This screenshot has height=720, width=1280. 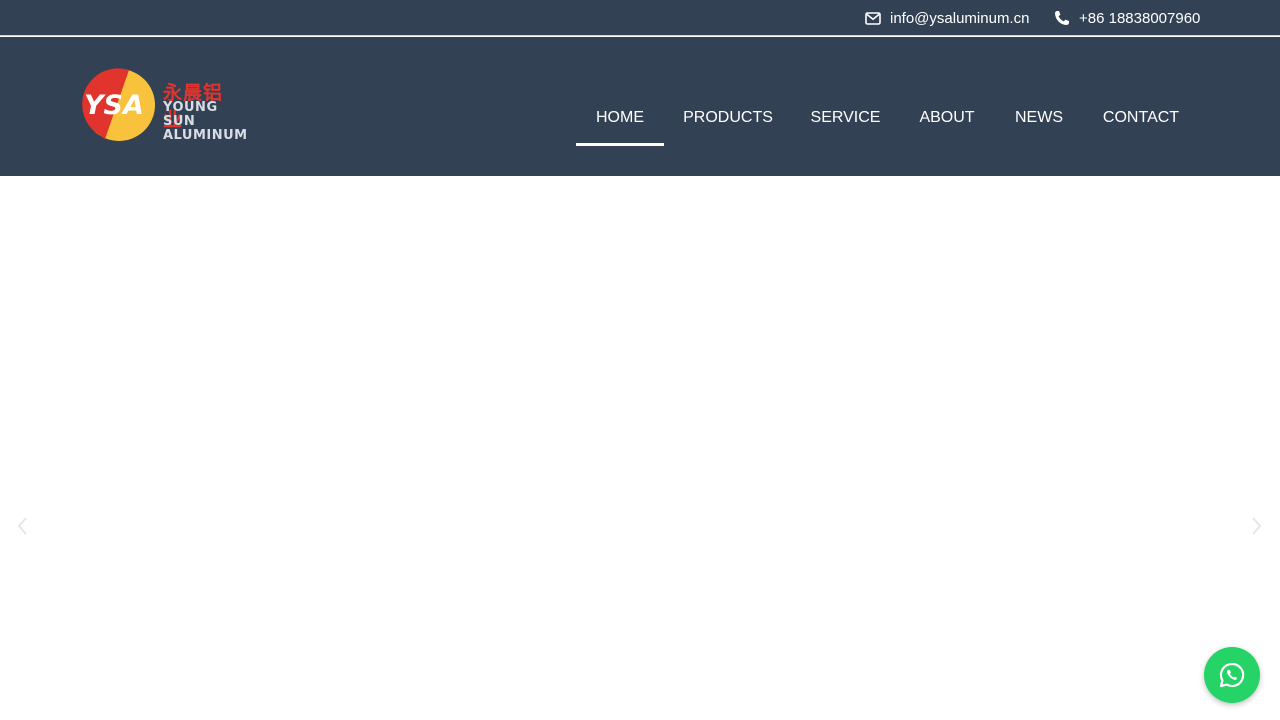 I want to click on email-text: info@ysaluminum.cn, so click(x=960, y=18).